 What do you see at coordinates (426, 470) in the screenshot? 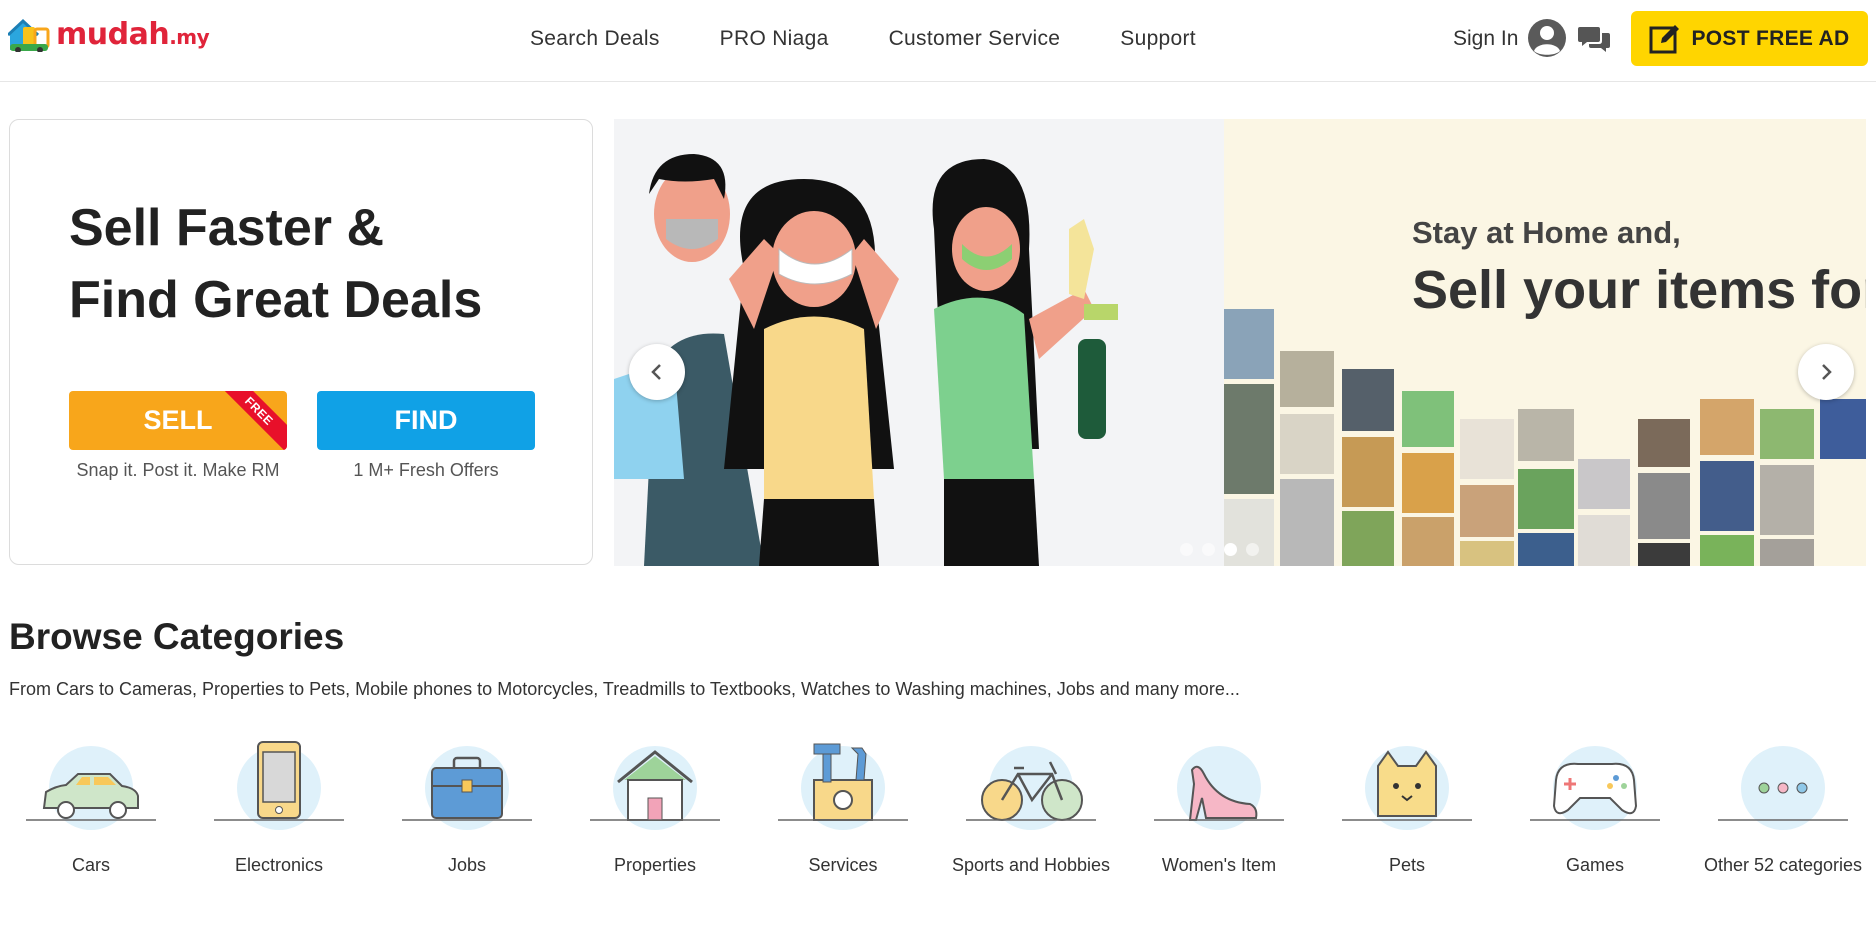
I see `find-subtitle: 1 M+ Fresh Offers` at bounding box center [426, 470].